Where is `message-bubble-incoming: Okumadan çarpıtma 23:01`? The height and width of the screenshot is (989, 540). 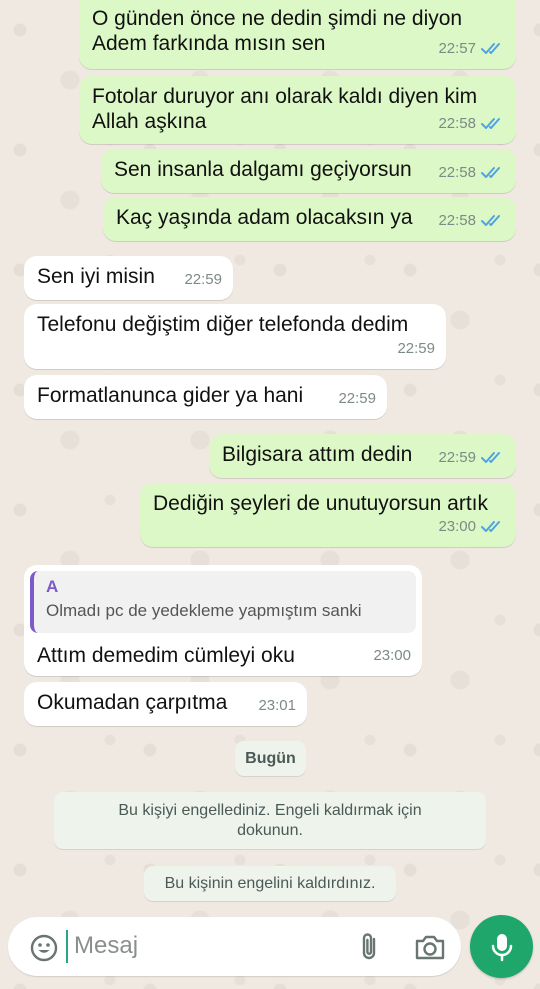 message-bubble-incoming: Okumadan çarpıtma 23:01 is located at coordinates (165, 704).